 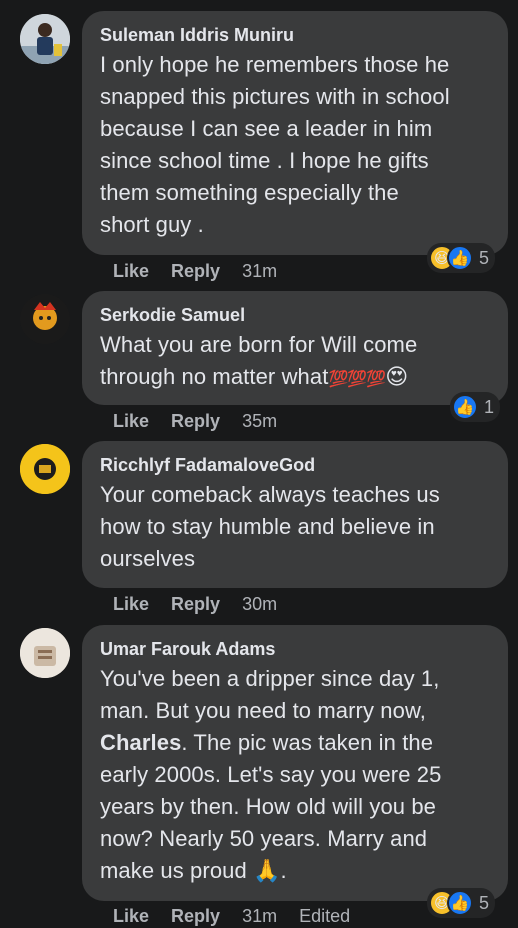 What do you see at coordinates (271, 774) in the screenshot?
I see `comment-line: early 2000s. Let's say you were 25` at bounding box center [271, 774].